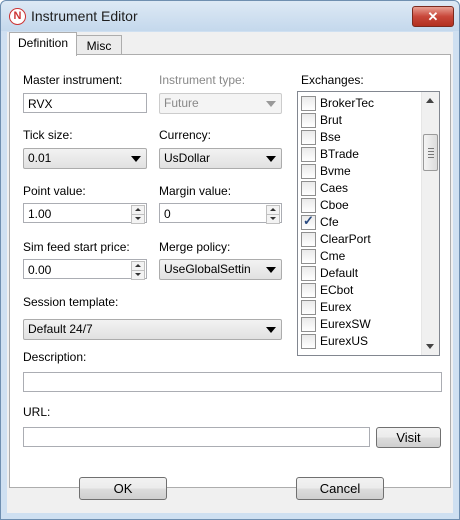 The height and width of the screenshot is (520, 460). What do you see at coordinates (37, 412) in the screenshot?
I see `url-label: URL:` at bounding box center [37, 412].